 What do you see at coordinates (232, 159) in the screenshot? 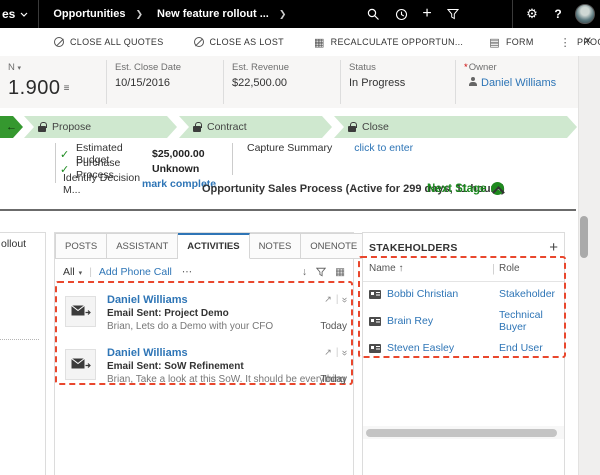
I see `stage-detail-divider` at bounding box center [232, 159].